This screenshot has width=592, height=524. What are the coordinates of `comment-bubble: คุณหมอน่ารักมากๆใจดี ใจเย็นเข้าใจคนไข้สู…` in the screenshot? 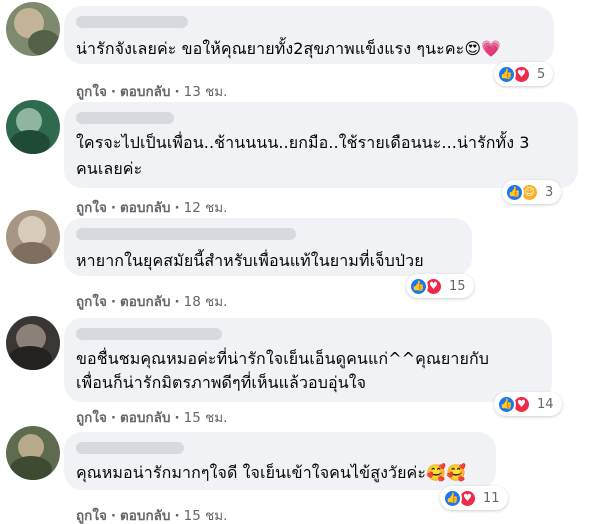 It's located at (280, 461).